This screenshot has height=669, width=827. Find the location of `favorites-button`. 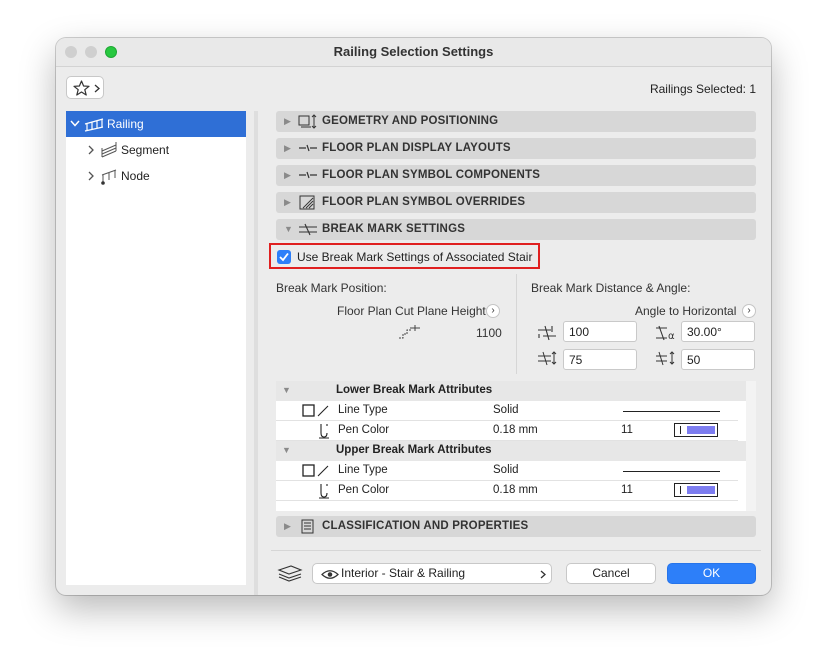

favorites-button is located at coordinates (85, 87).